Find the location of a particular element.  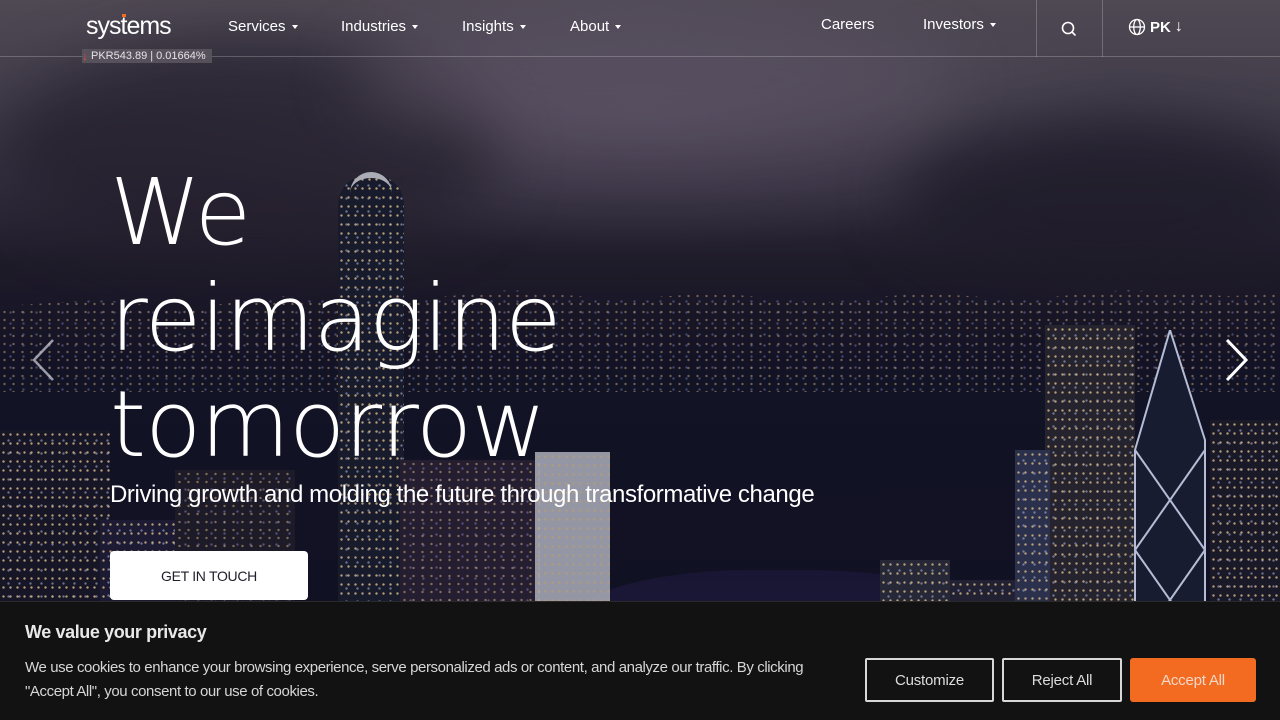

nav-item-services: Services is located at coordinates (263, 26).